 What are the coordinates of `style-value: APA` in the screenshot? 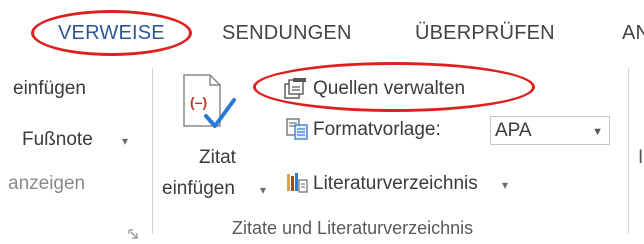 It's located at (513, 130).